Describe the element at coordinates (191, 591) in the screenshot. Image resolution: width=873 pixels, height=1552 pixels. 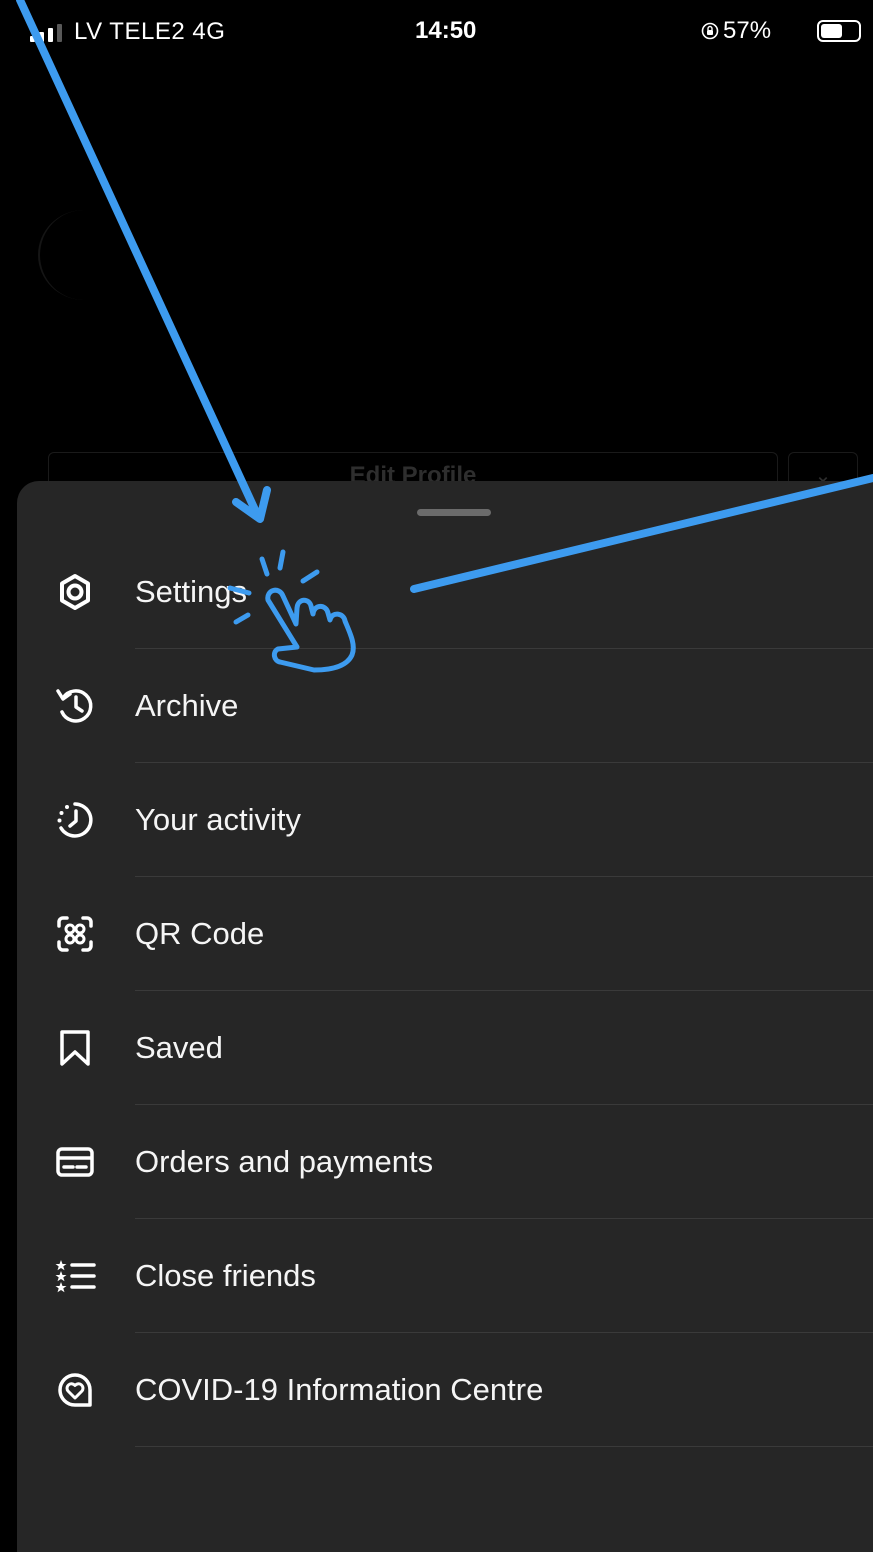
I see `menu-item-label: Settings` at that location.